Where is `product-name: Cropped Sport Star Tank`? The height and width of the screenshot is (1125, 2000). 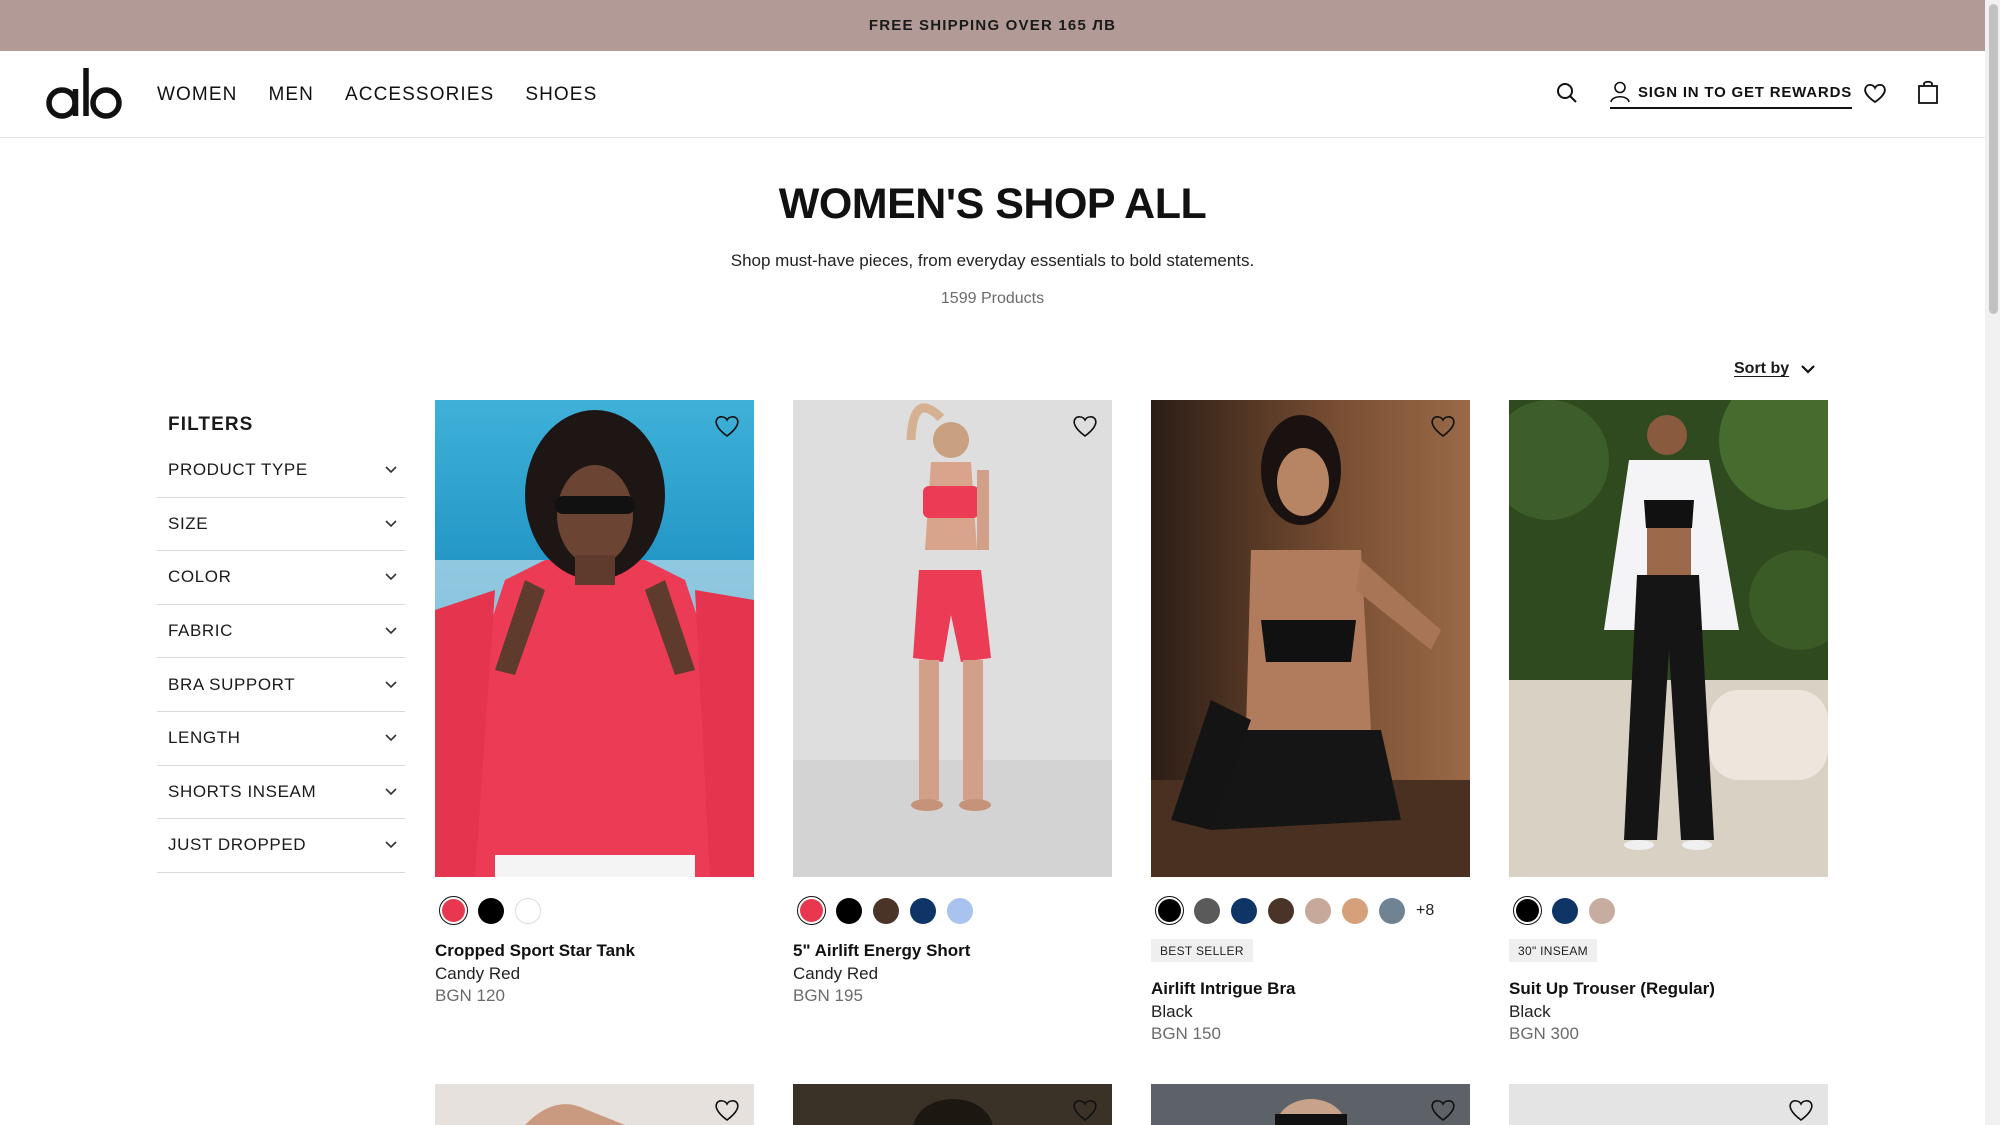
product-name: Cropped Sport Star Tank is located at coordinates (535, 951).